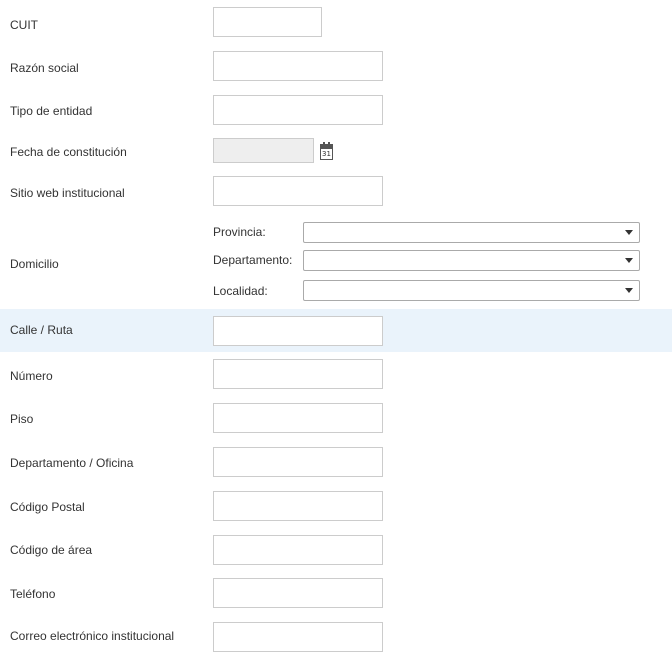 This screenshot has width=672, height=652. What do you see at coordinates (33, 594) in the screenshot?
I see `telefono-label: Teléfono` at bounding box center [33, 594].